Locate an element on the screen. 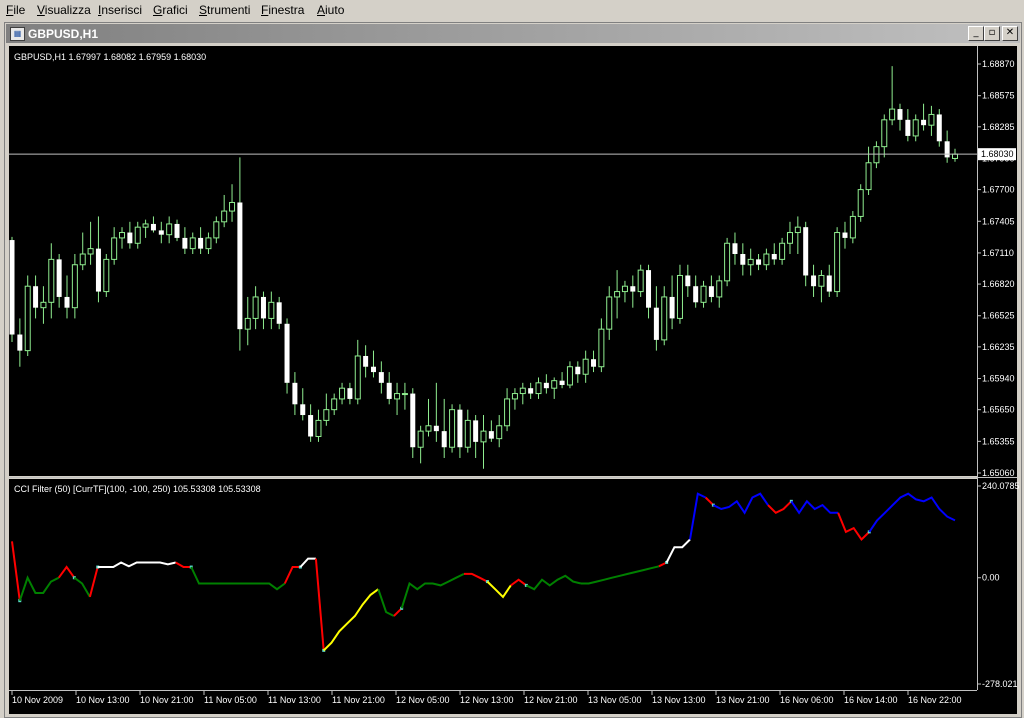 Image resolution: width=1024 pixels, height=718 pixels. time-label: 10 Nov 13:00 is located at coordinates (103, 700).